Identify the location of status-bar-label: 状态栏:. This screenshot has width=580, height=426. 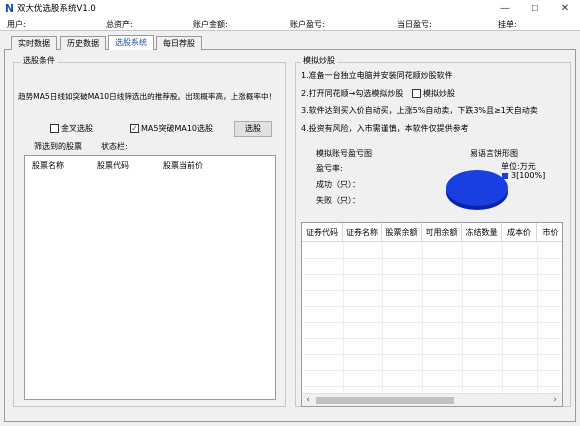
(114, 146).